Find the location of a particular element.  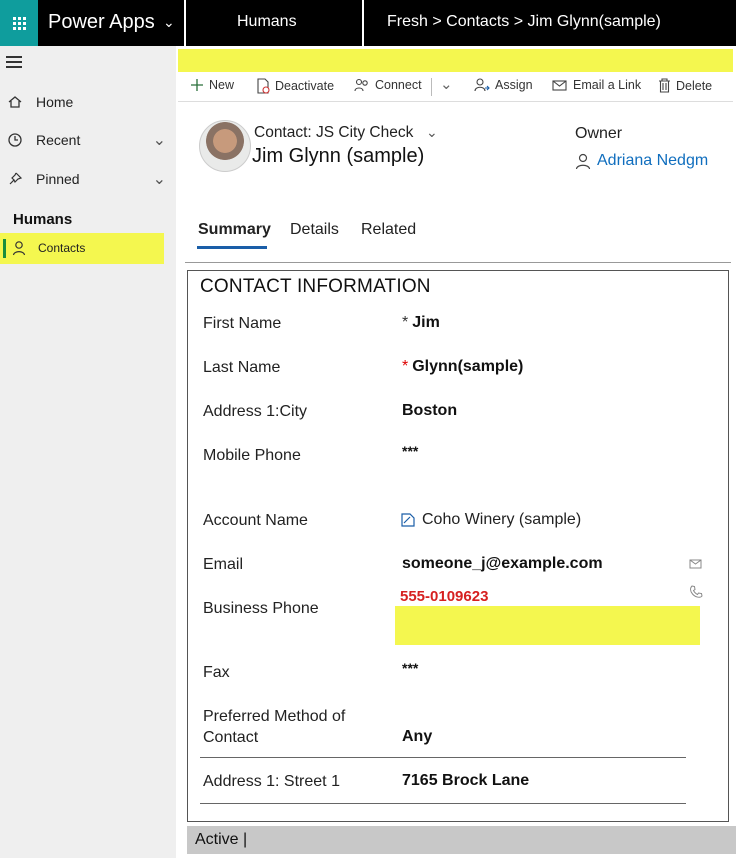

sidebar-item-contacts: Contacts is located at coordinates (82, 248).